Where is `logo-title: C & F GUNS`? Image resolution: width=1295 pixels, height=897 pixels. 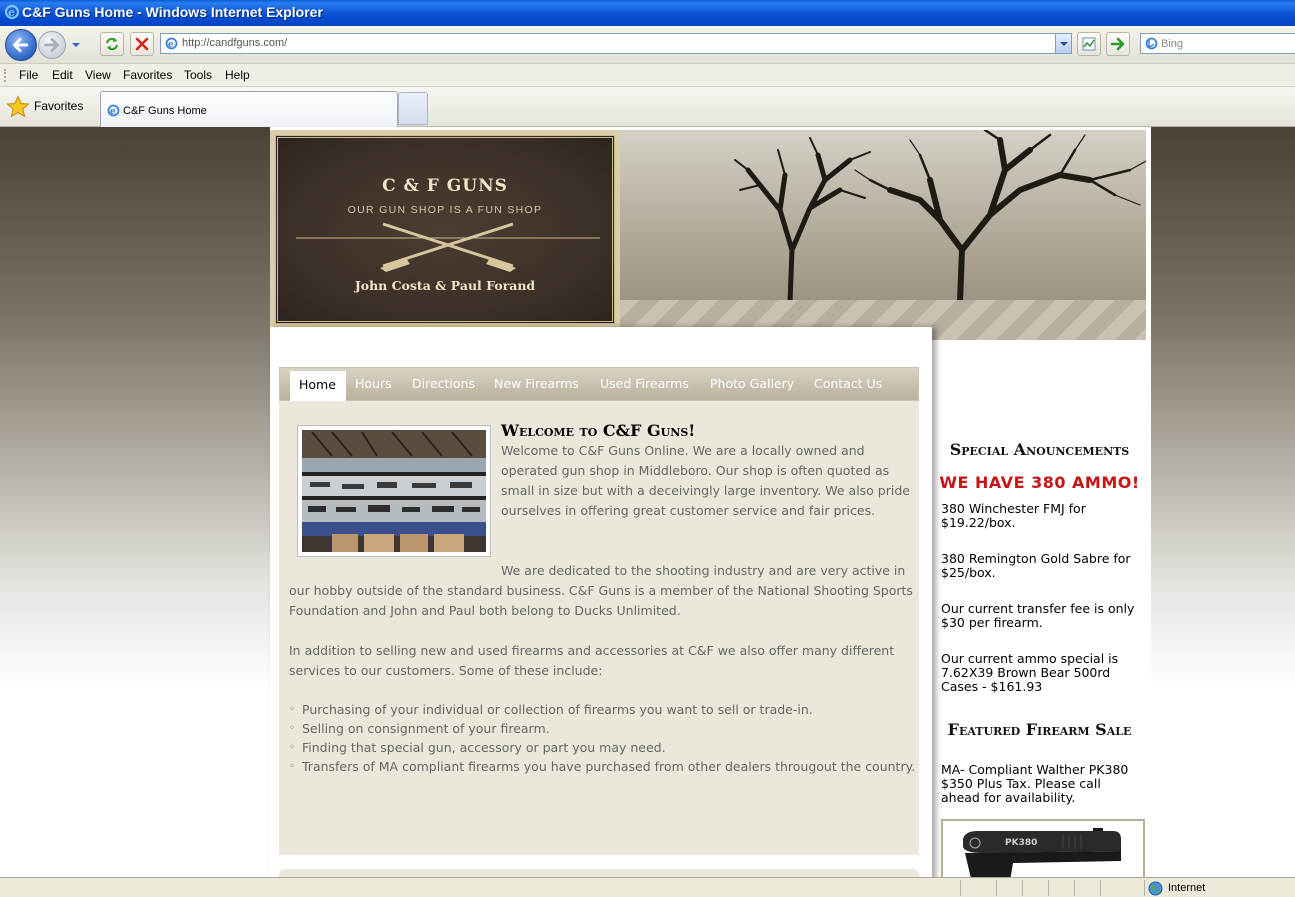
logo-title: C & F GUNS is located at coordinates (445, 186).